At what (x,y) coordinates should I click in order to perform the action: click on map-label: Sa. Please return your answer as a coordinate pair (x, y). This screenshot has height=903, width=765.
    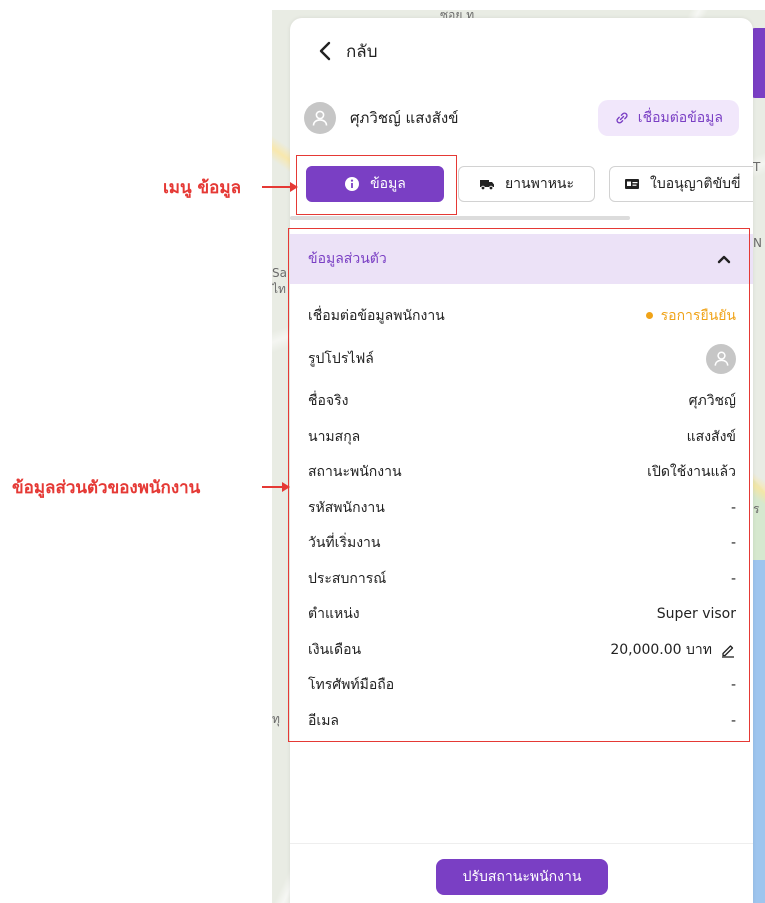
    Looking at the image, I should click on (279, 273).